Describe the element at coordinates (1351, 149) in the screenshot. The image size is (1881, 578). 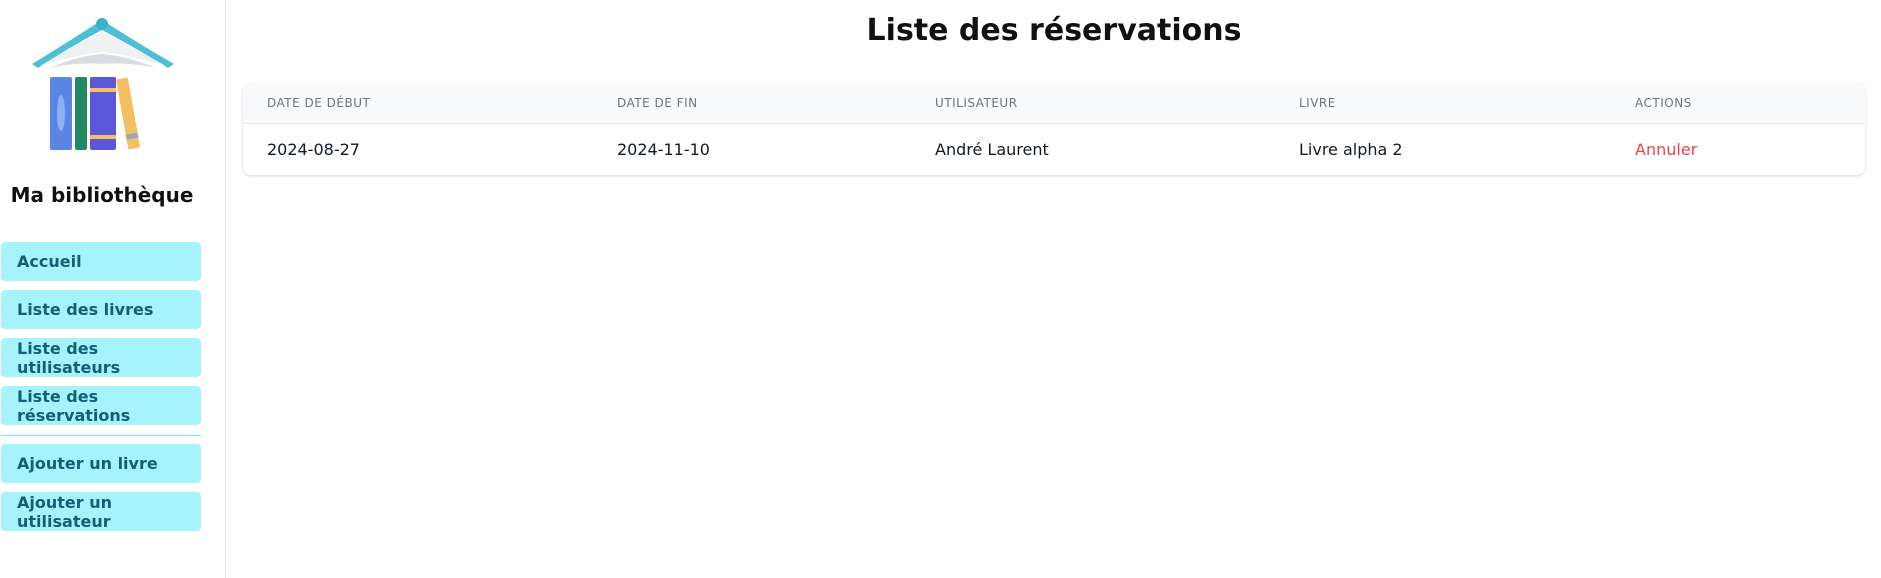
I see `cell-livre: Livre alpha 2` at that location.